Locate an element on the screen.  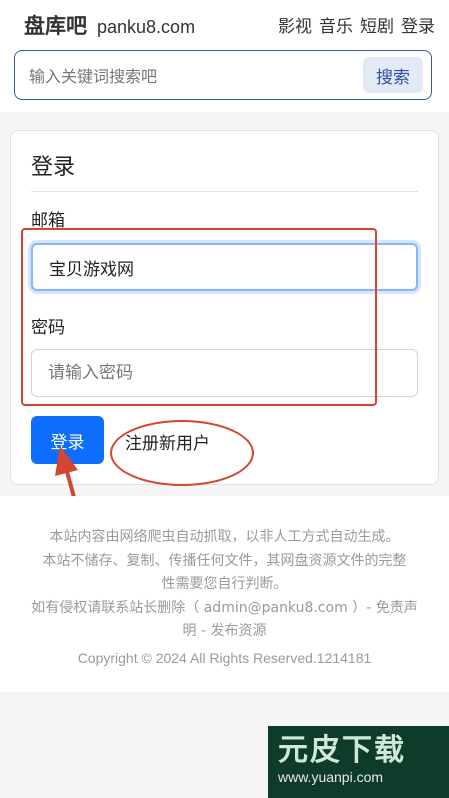
footer-line: 明 - 发布资源 is located at coordinates (224, 632).